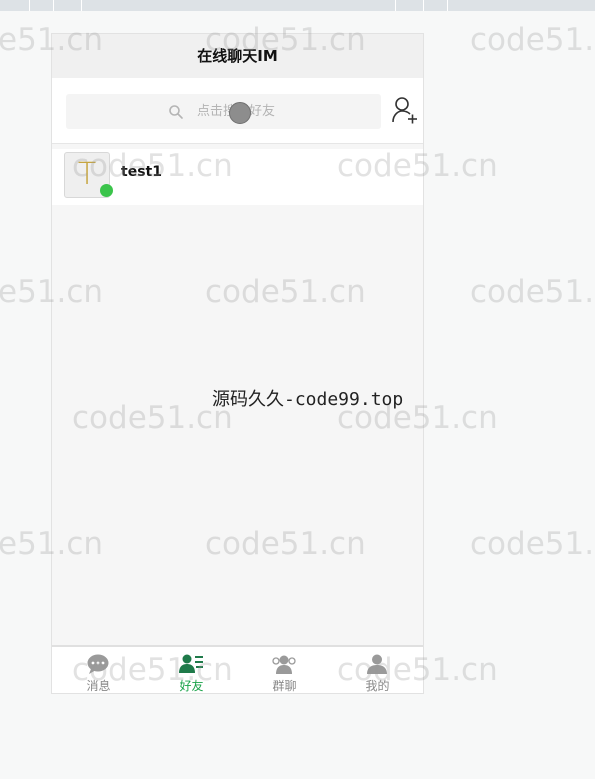 This screenshot has width=595, height=779. I want to click on nav-label: 消息, so click(98, 686).